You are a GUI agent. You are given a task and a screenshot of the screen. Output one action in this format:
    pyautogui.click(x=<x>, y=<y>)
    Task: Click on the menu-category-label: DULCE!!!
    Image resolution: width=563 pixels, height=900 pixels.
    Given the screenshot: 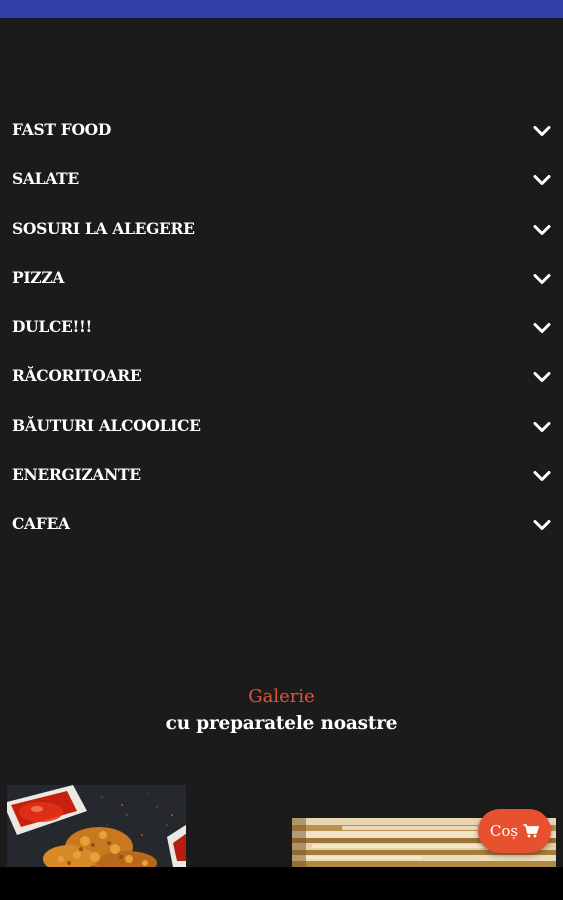 What is the action you would take?
    pyautogui.click(x=52, y=327)
    